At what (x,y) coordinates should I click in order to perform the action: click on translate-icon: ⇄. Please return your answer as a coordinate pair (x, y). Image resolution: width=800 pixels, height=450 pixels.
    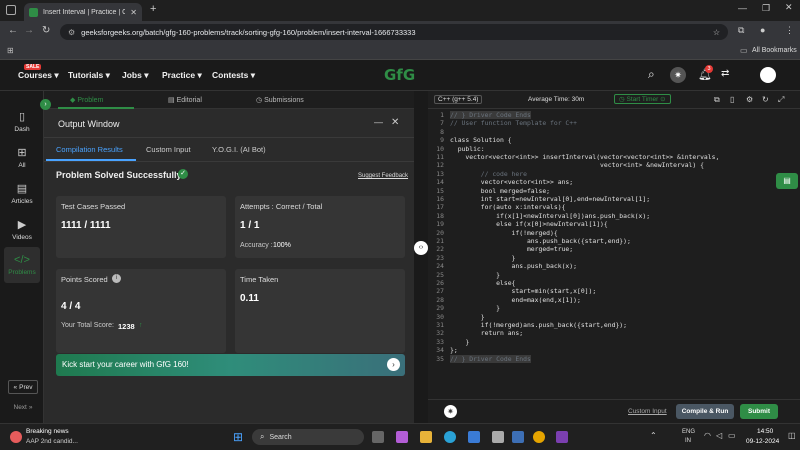
    Looking at the image, I should click on (725, 73).